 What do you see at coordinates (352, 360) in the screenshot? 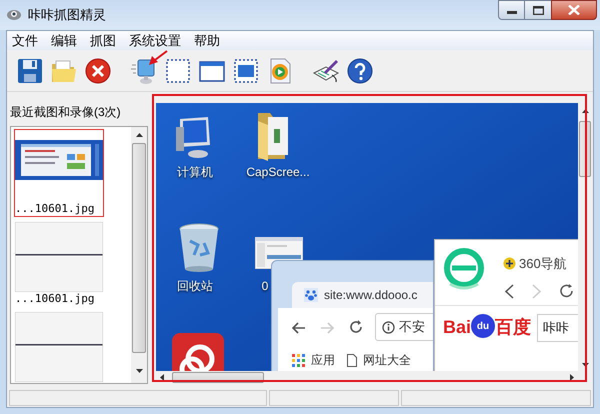
I see `page-icon` at bounding box center [352, 360].